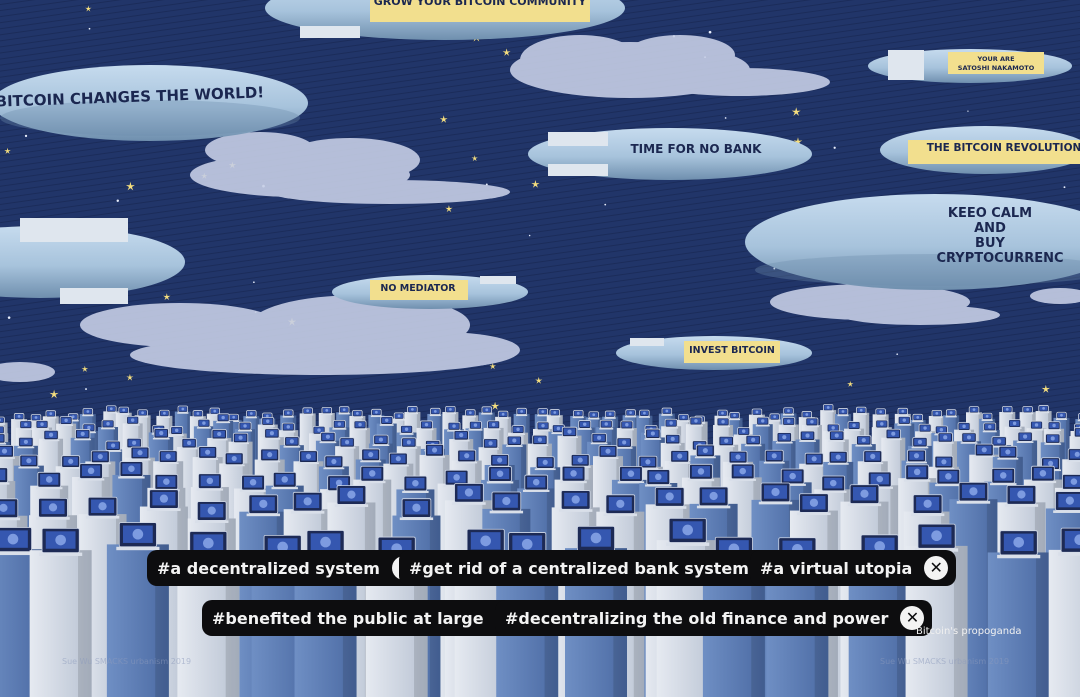  What do you see at coordinates (836, 568) in the screenshot?
I see `tag-label: #a virtual utopia` at bounding box center [836, 568].